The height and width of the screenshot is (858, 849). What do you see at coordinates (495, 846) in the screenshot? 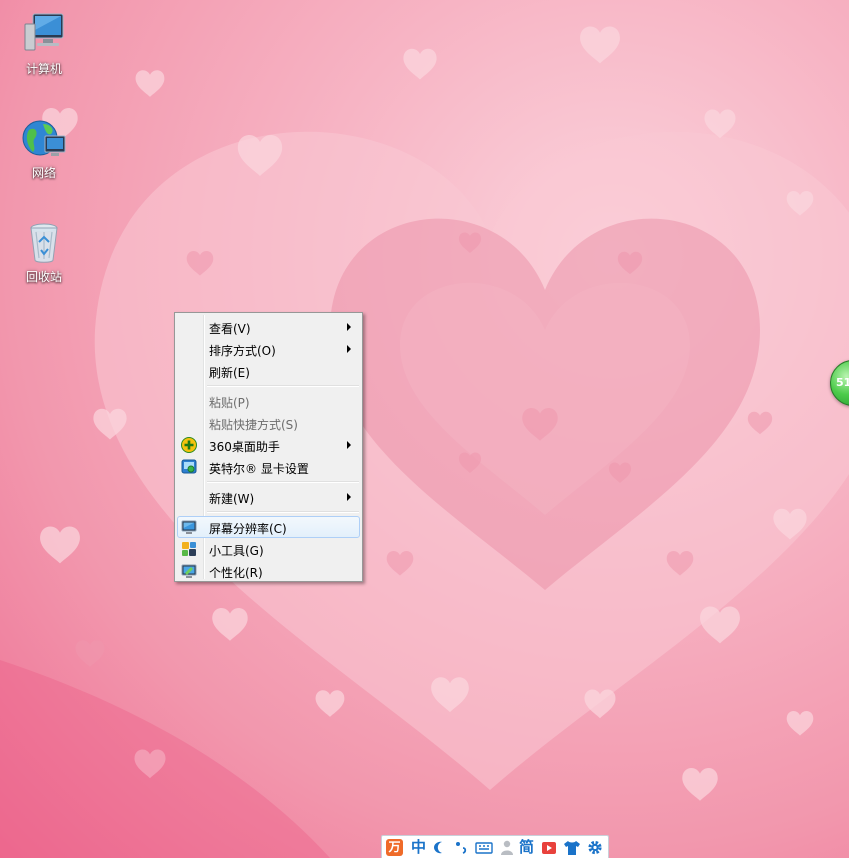
I see `ime-toolbar: 万 中 简` at bounding box center [495, 846].